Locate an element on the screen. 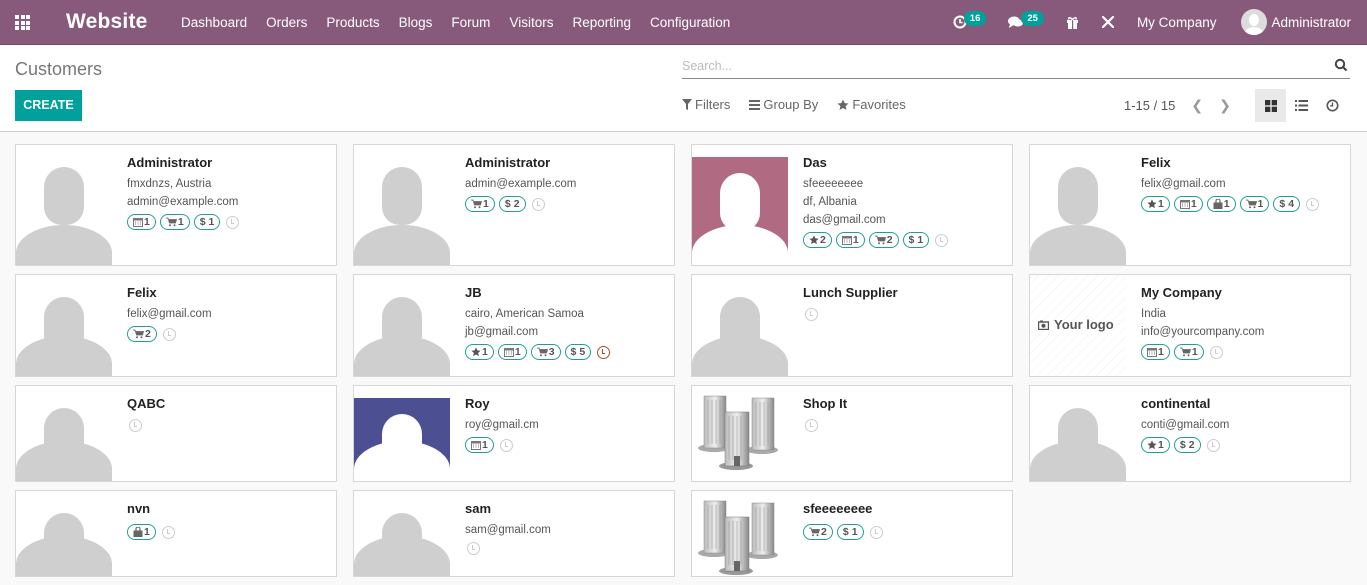 This screenshot has height=585, width=1367. customer-name: Roy is located at coordinates (563, 403).